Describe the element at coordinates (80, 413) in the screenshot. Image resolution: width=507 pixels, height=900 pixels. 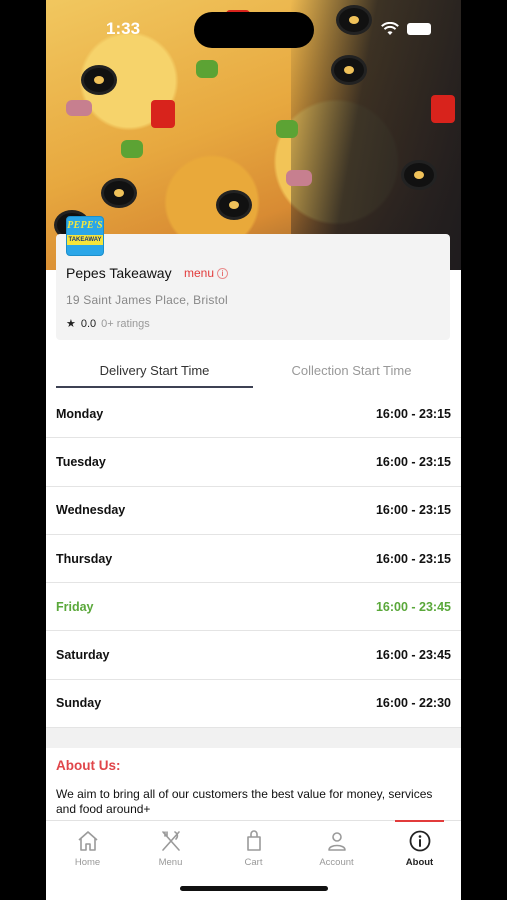
I see `day-label: Monday` at that location.